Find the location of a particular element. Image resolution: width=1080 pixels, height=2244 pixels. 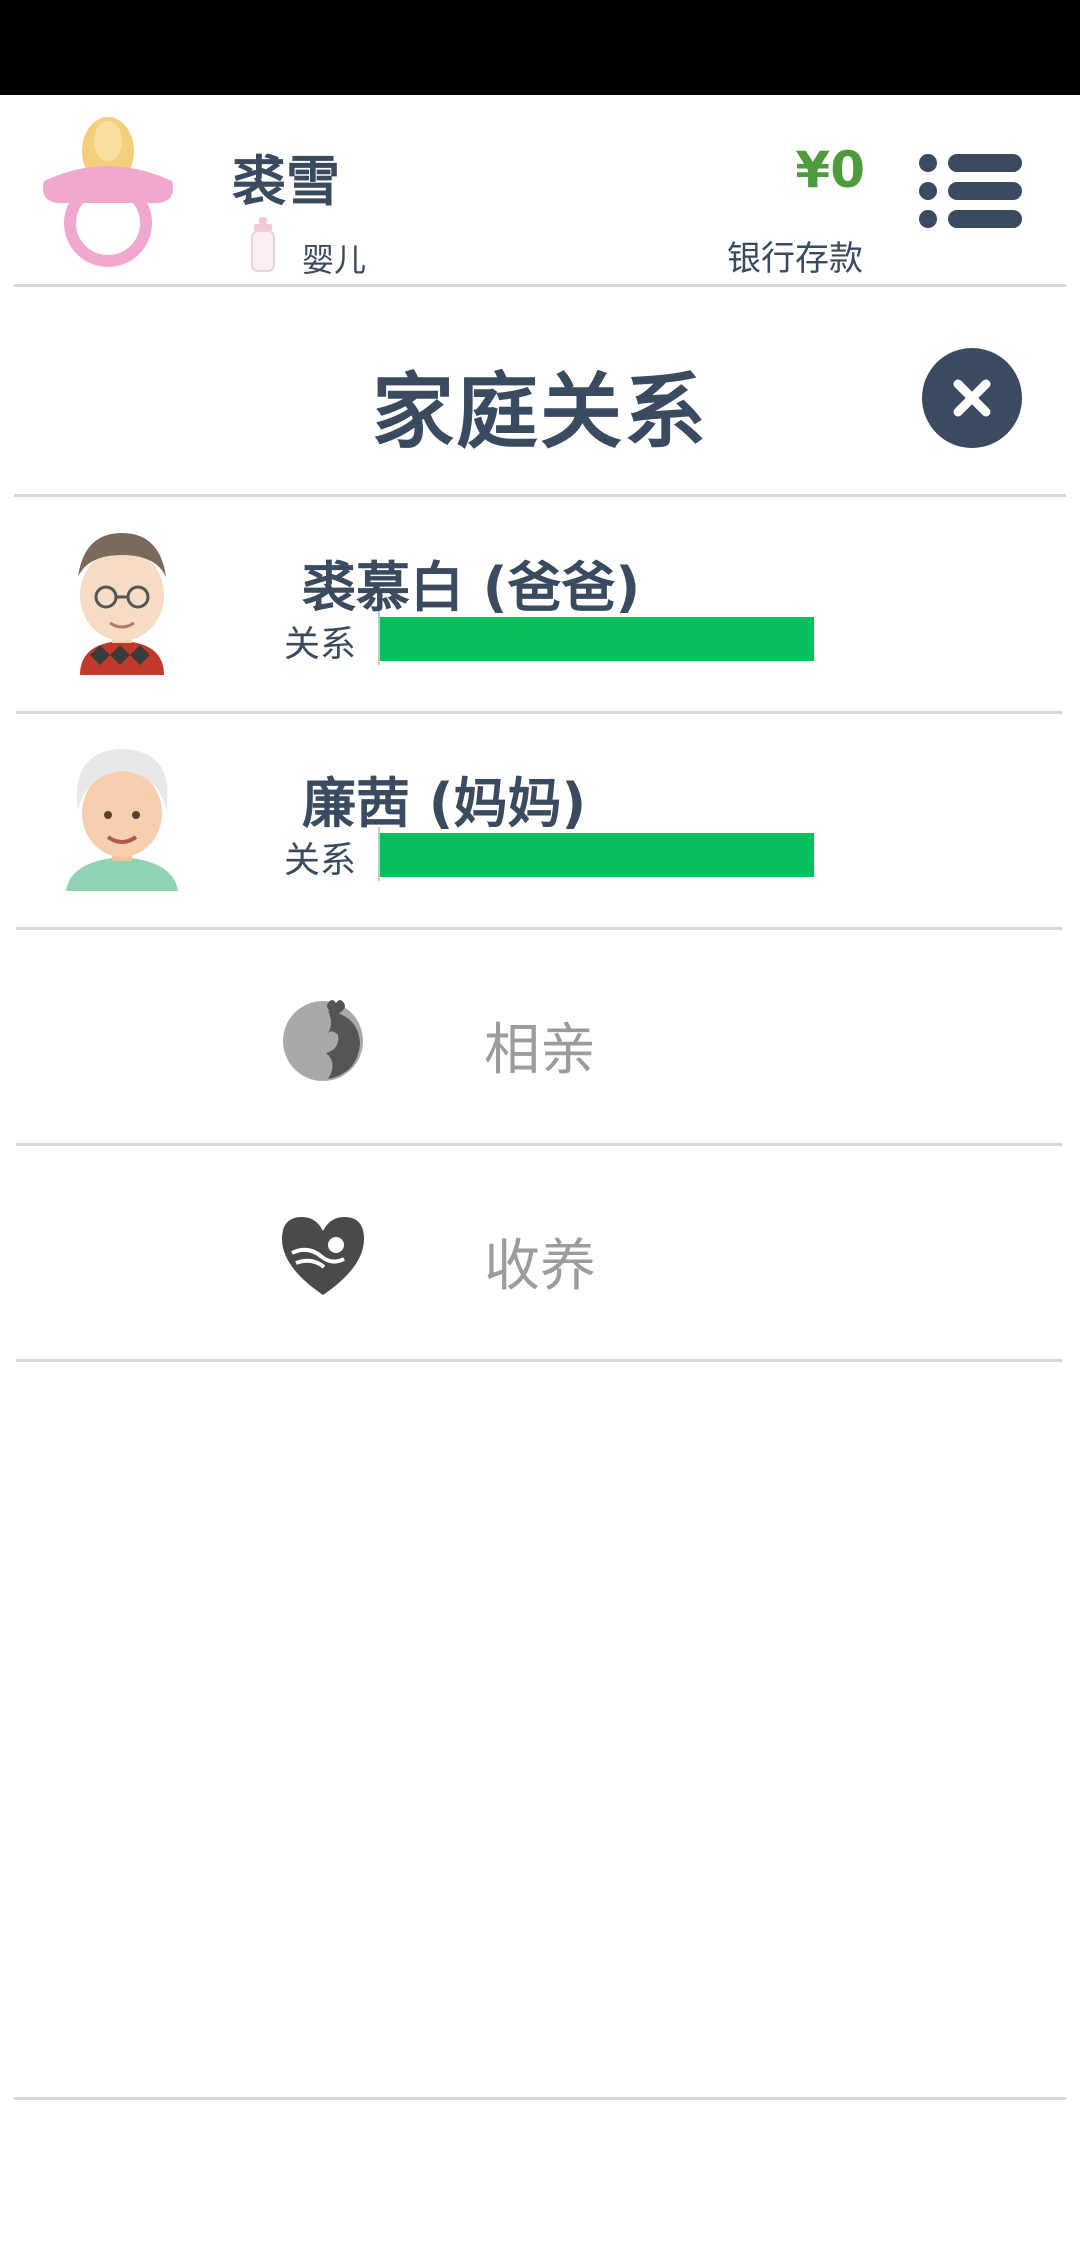

relation-row-mother: 廉茜 (妈妈) 关系 is located at coordinates (539, 820).